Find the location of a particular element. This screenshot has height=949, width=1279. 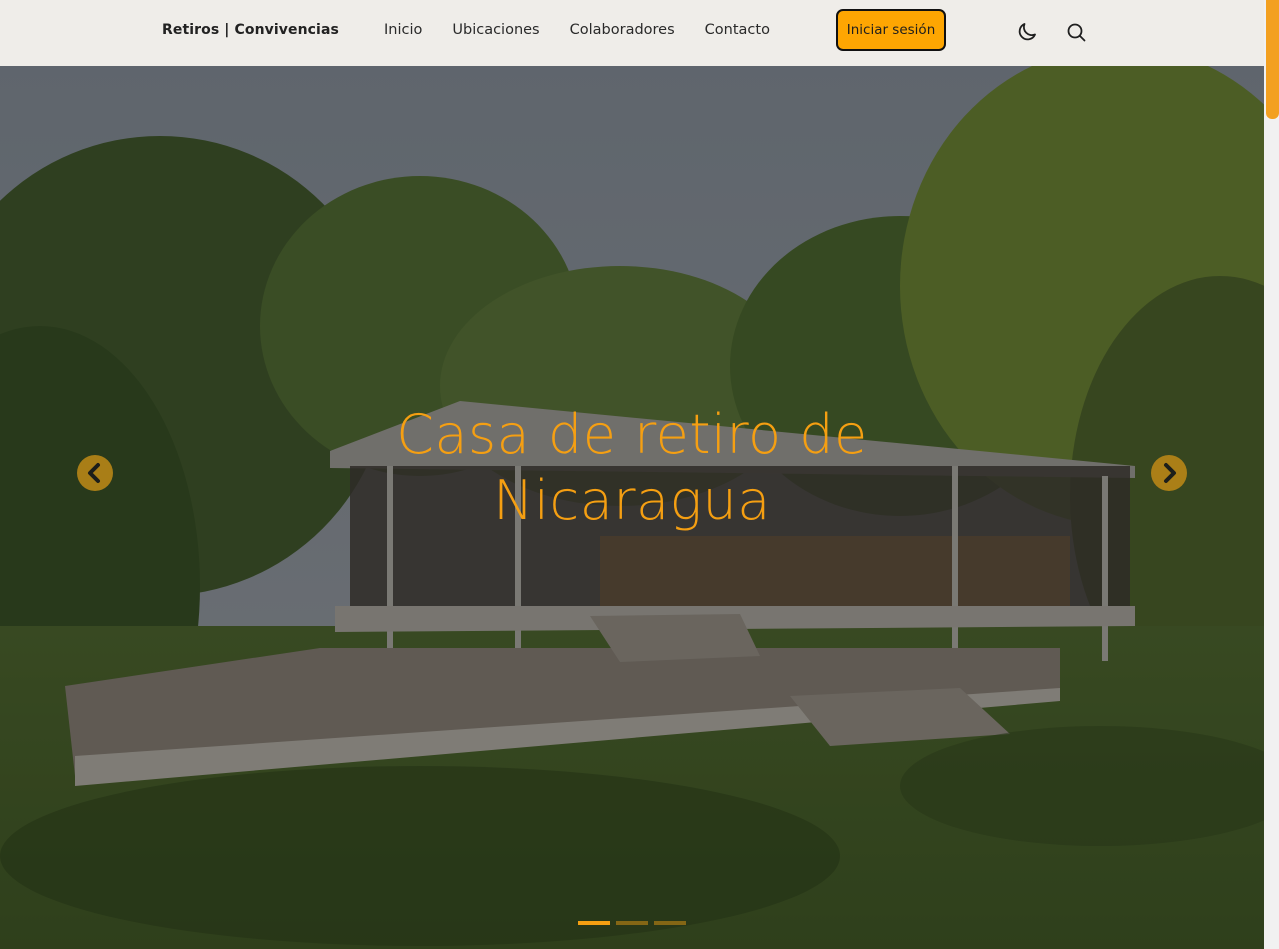

chevron-left-icon is located at coordinates (94, 473).